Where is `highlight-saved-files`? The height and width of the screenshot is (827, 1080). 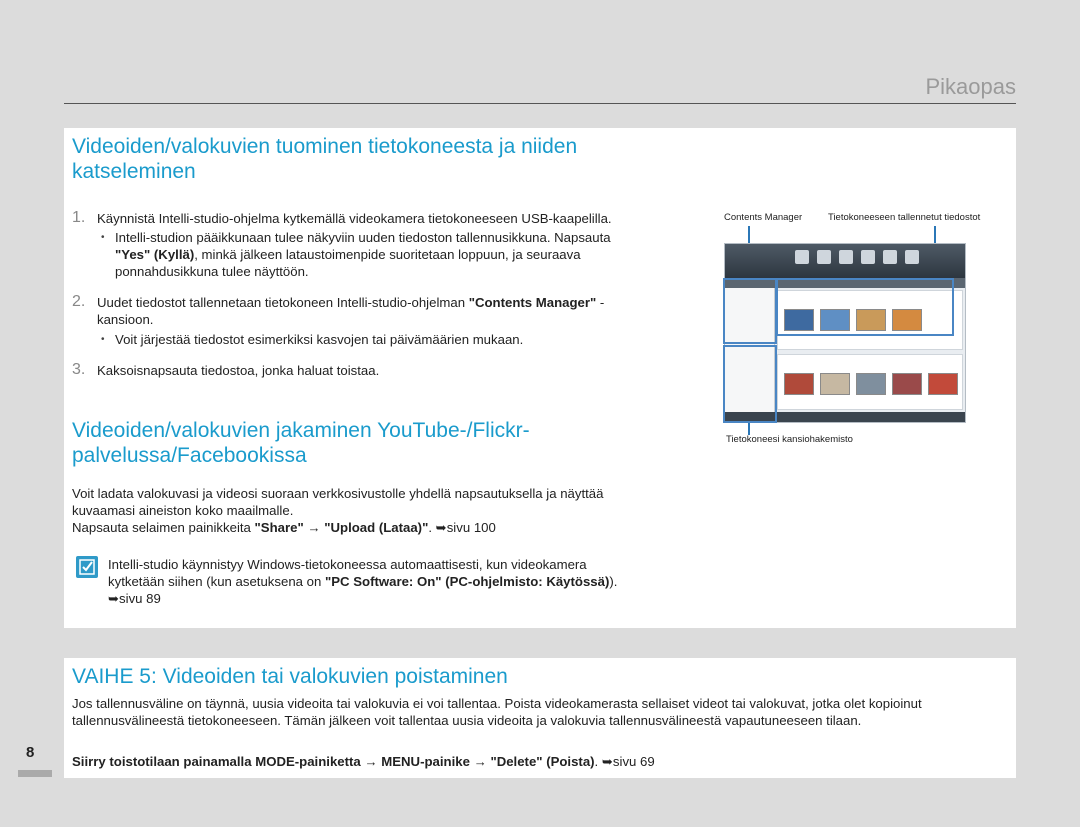 highlight-saved-files is located at coordinates (865, 307).